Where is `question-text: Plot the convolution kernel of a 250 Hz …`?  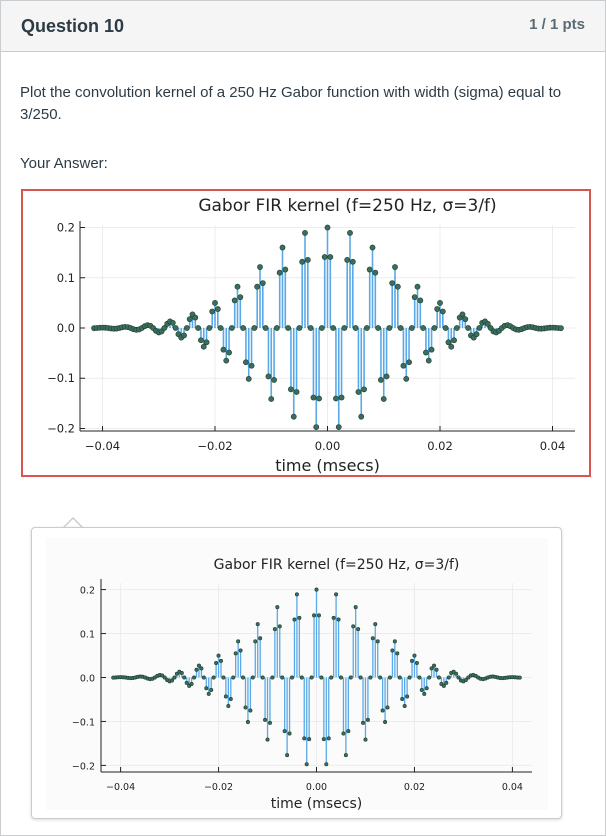
question-text: Plot the convolution kernel of a 250 Hz … is located at coordinates (291, 103).